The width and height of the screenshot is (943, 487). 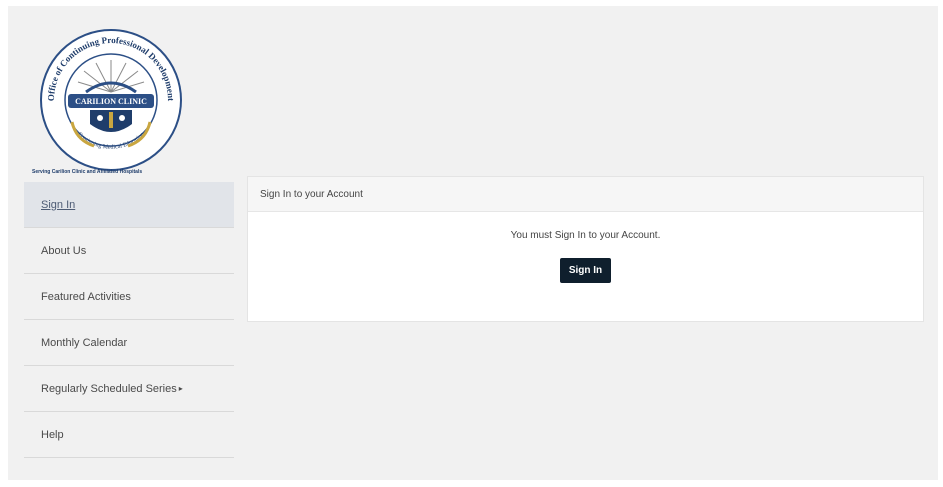 I want to click on sidebar-item-monthly-calendar: Monthly Calendar, so click(x=129, y=343).